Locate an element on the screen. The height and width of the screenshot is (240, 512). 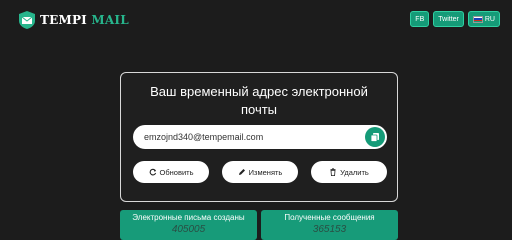
copy-icon is located at coordinates (374, 137).